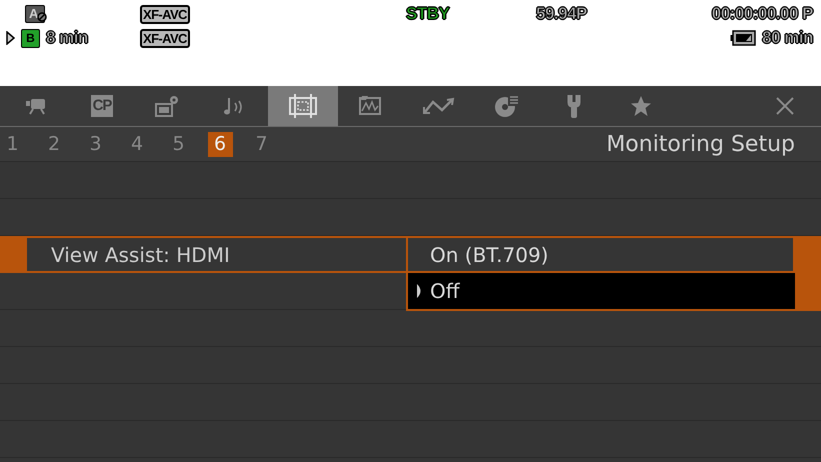  What do you see at coordinates (137, 144) in the screenshot?
I see `page-number: 4` at bounding box center [137, 144].